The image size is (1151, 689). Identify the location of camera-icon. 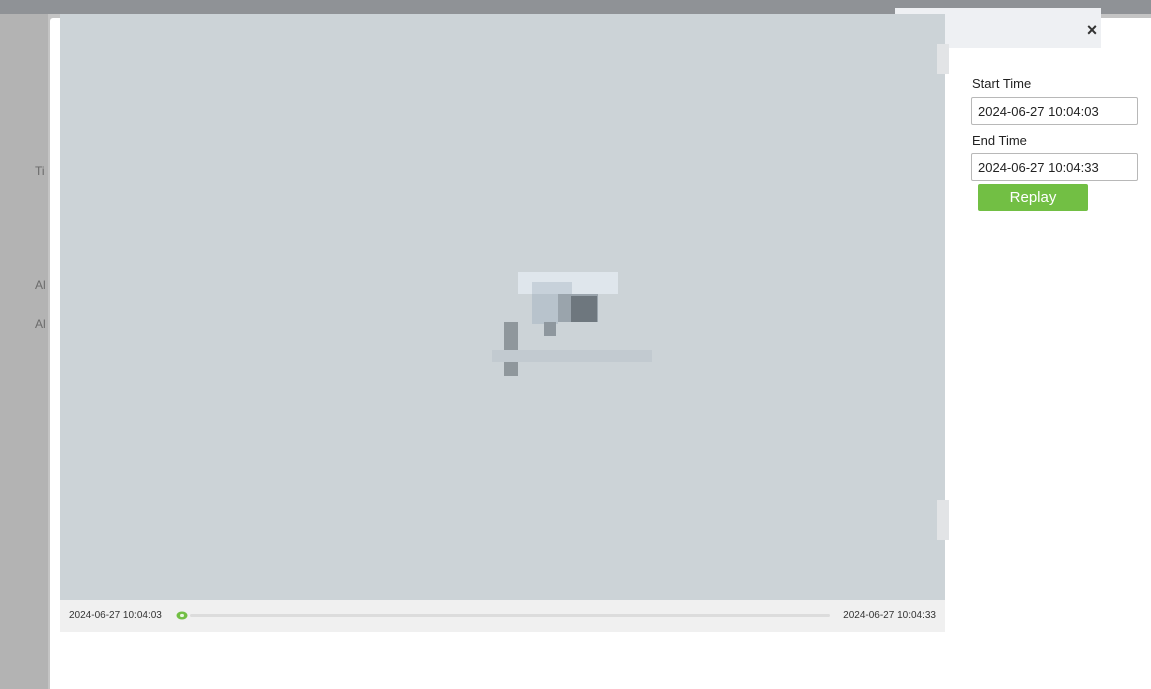
(572, 324).